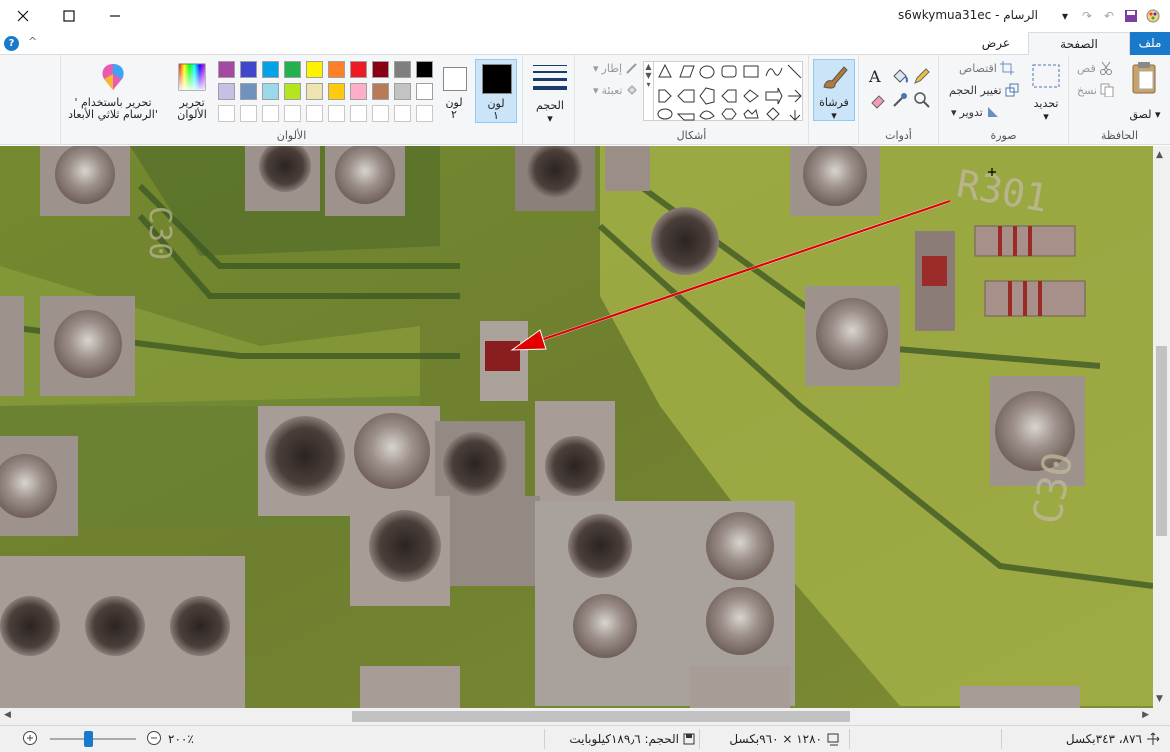 The height and width of the screenshot is (752, 1170). I want to click on zoom-slider-track, so click(93, 739).